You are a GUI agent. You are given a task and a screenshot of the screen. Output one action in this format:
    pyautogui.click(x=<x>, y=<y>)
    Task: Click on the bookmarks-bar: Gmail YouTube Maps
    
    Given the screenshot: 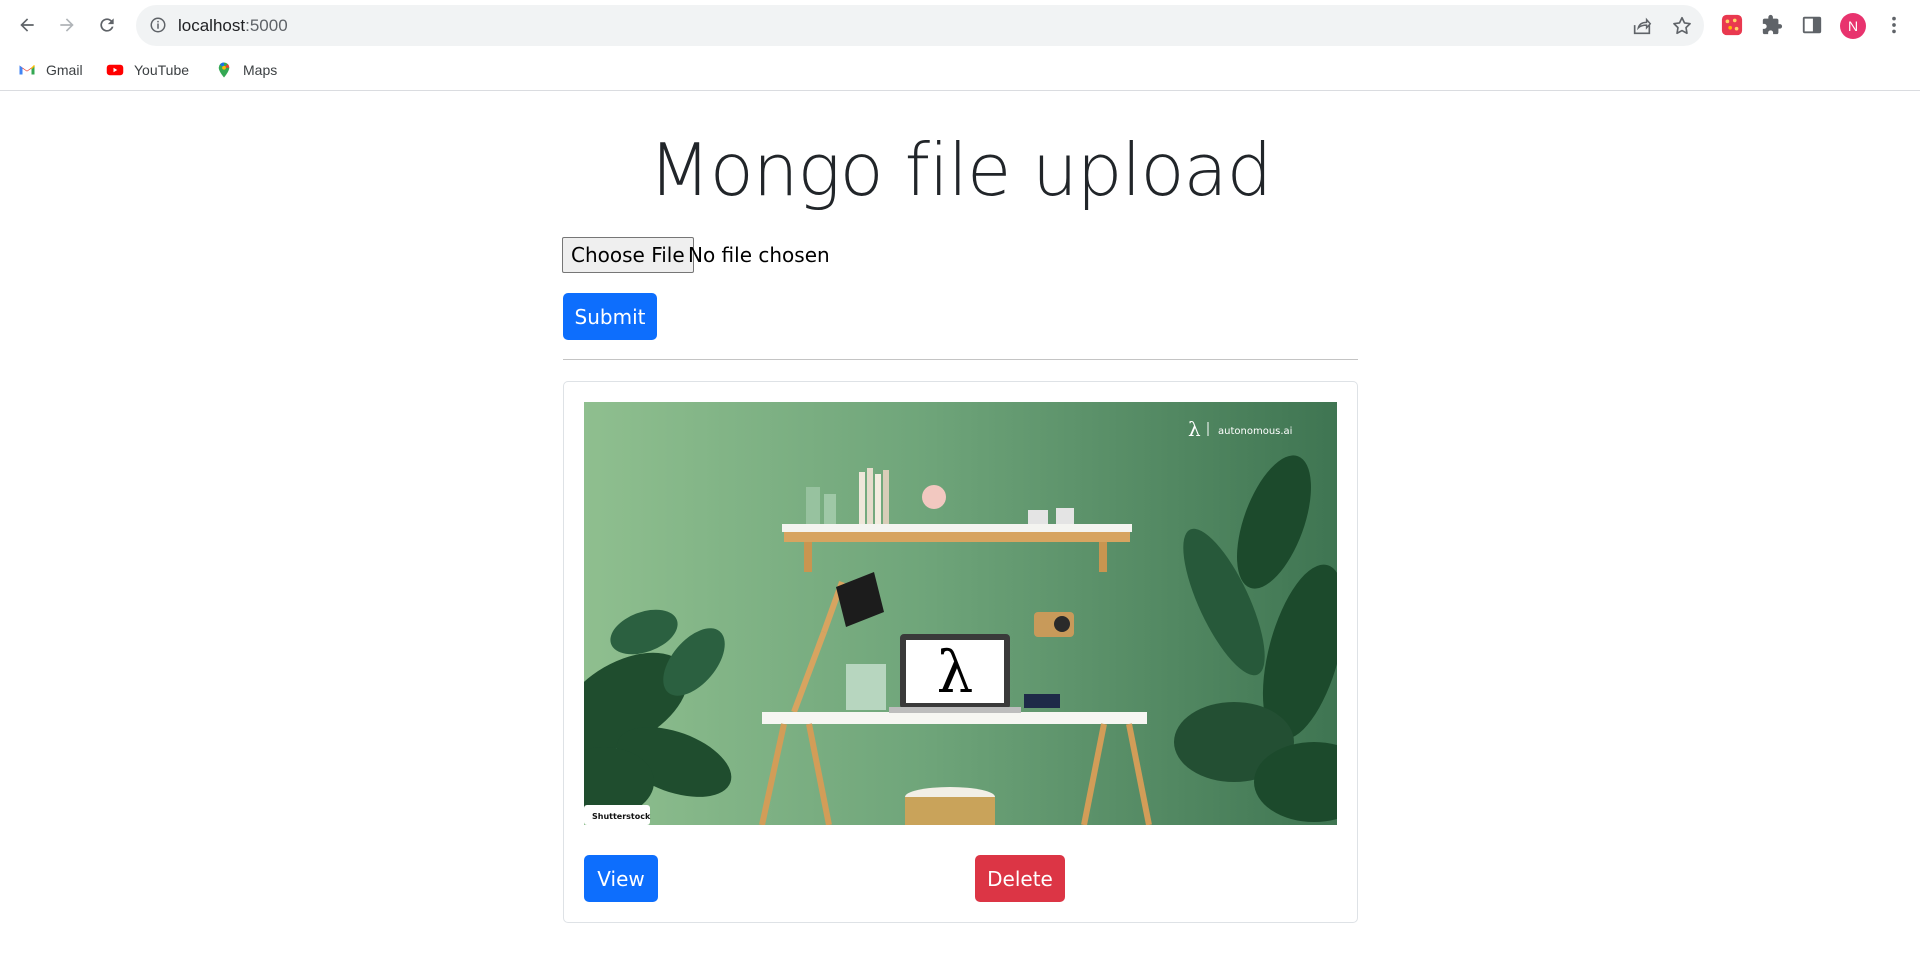 What is the action you would take?
    pyautogui.click(x=960, y=70)
    